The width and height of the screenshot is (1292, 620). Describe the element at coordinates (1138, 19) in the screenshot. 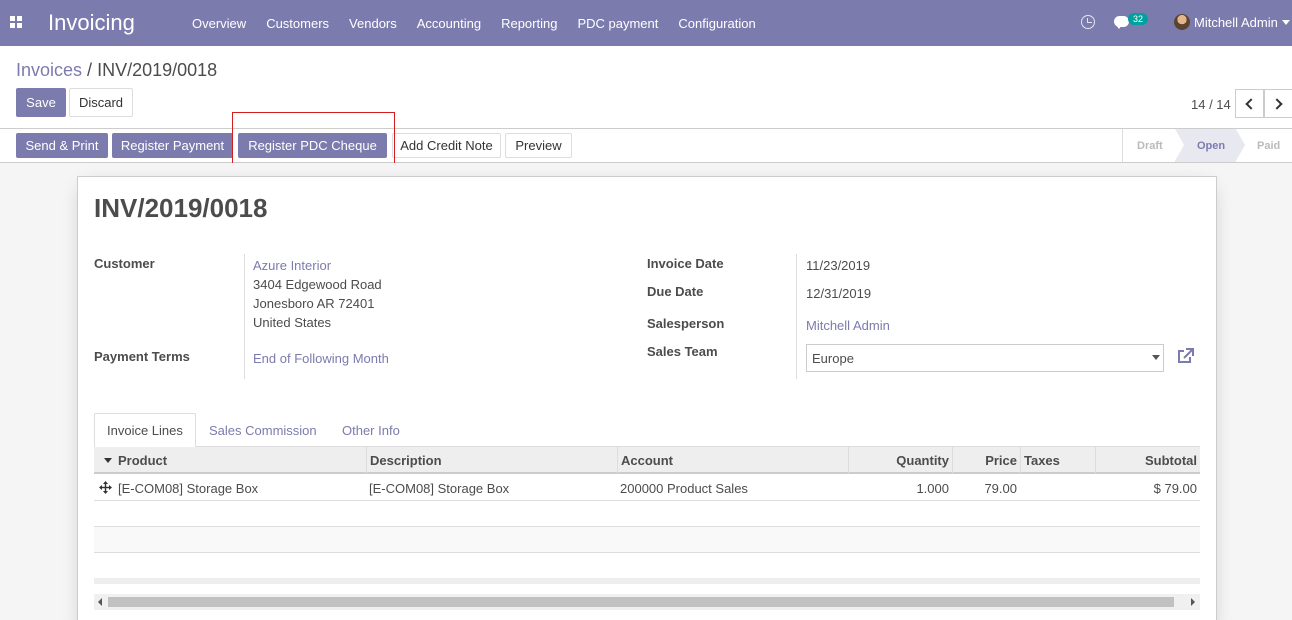

I see `chat-count-badge: 32` at that location.